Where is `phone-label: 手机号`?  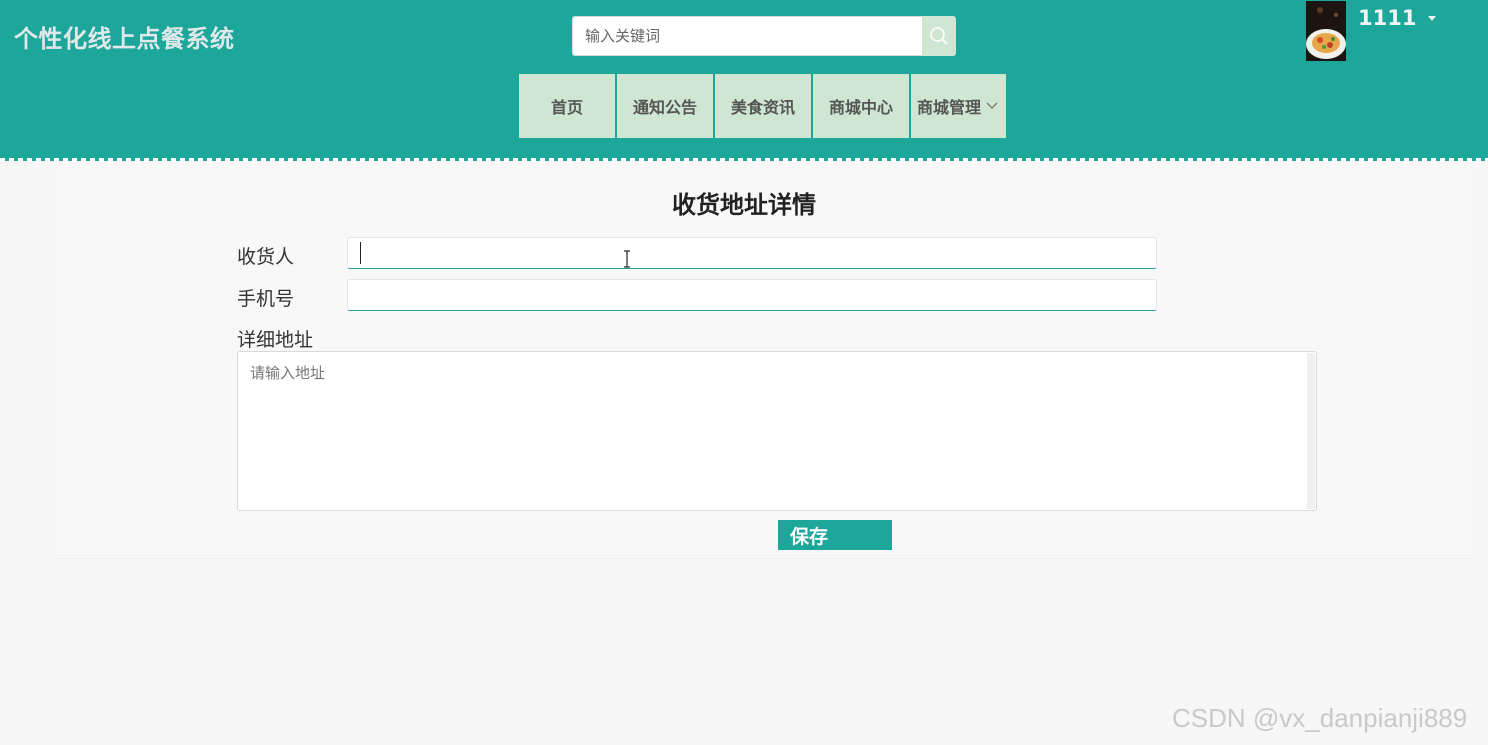
phone-label: 手机号 is located at coordinates (266, 299).